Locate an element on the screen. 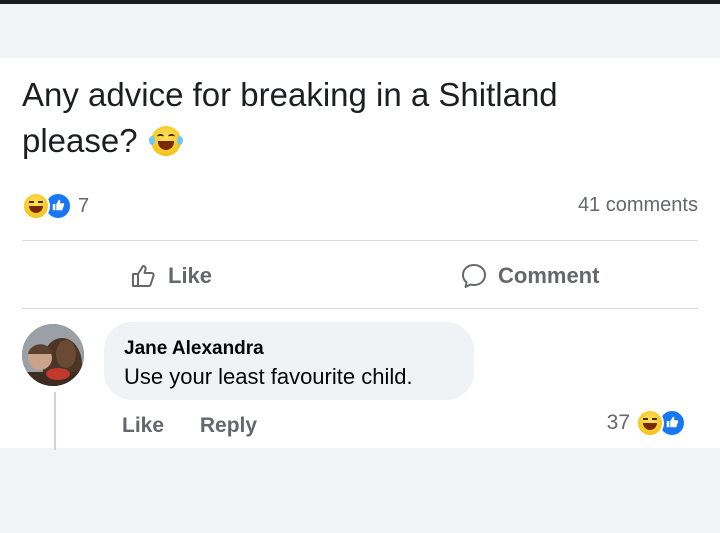 This screenshot has height=533, width=720. comment-button: Comment is located at coordinates (529, 276).